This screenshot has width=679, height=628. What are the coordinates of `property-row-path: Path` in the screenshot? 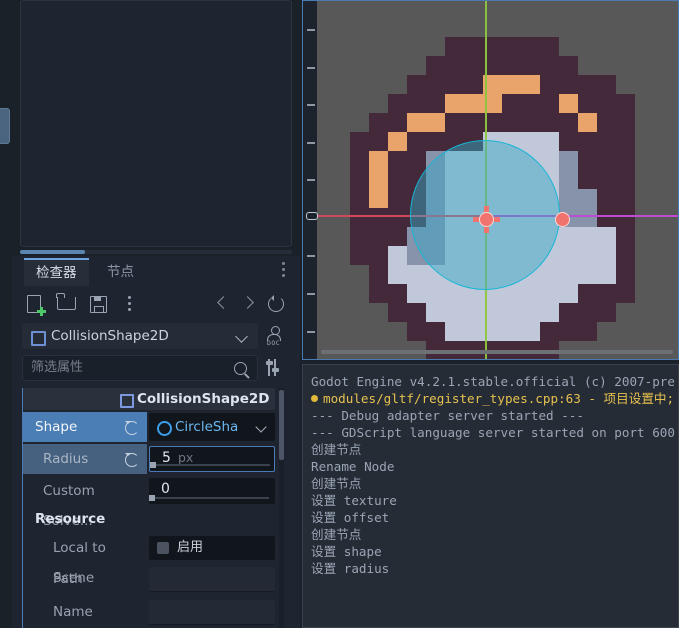 It's located at (149, 579).